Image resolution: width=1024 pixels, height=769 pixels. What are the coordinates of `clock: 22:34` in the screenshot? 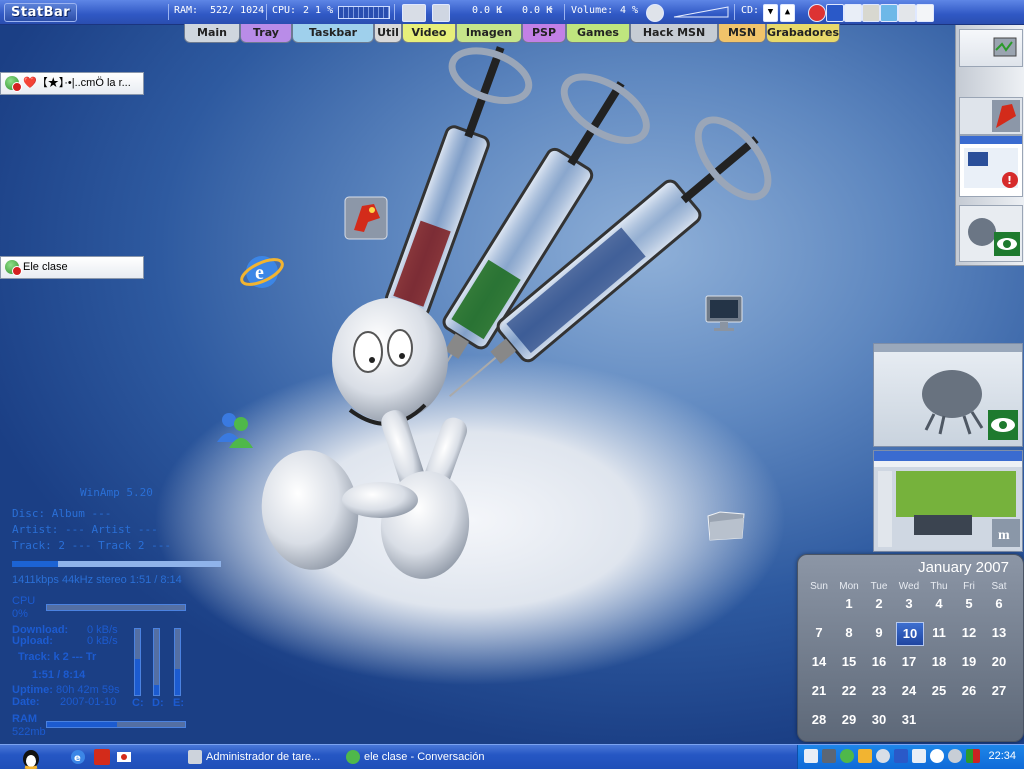 It's located at (1002, 756).